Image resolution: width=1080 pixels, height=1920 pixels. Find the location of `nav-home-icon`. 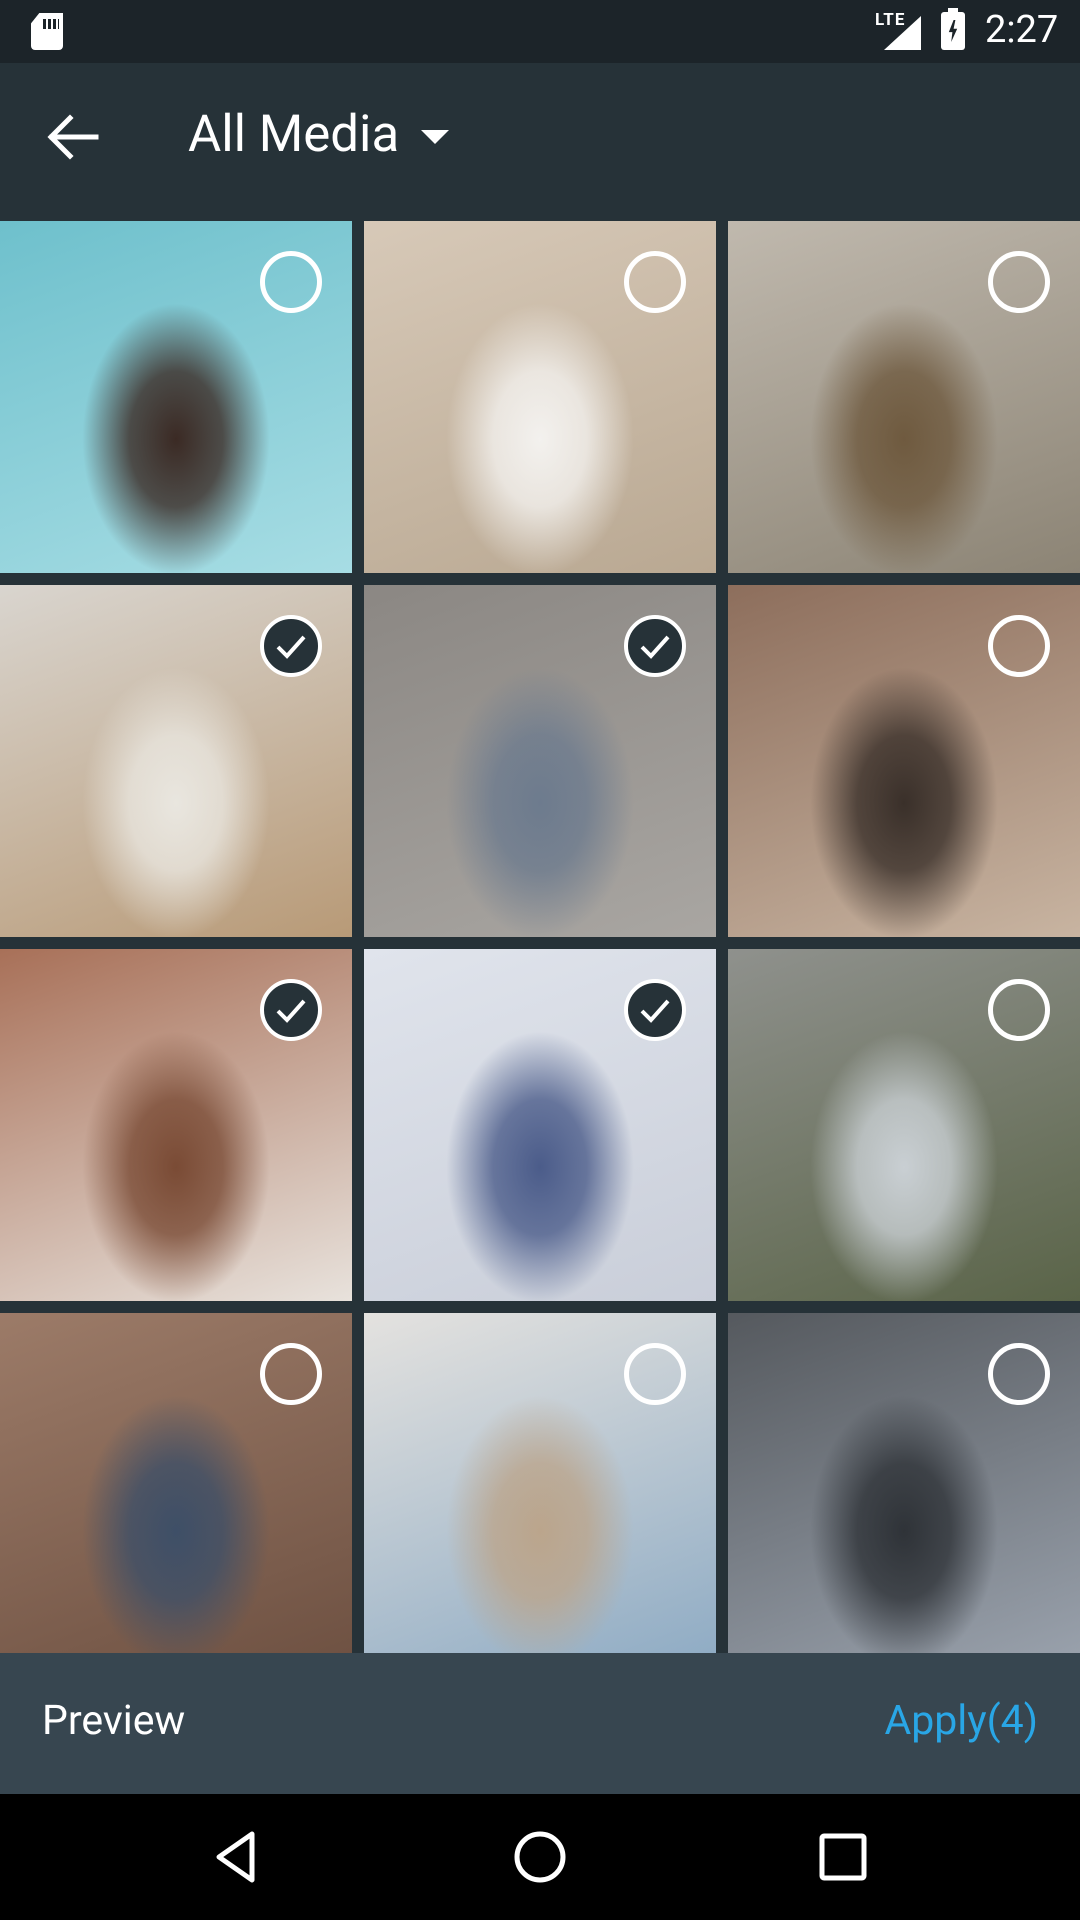

nav-home-icon is located at coordinates (540, 1857).